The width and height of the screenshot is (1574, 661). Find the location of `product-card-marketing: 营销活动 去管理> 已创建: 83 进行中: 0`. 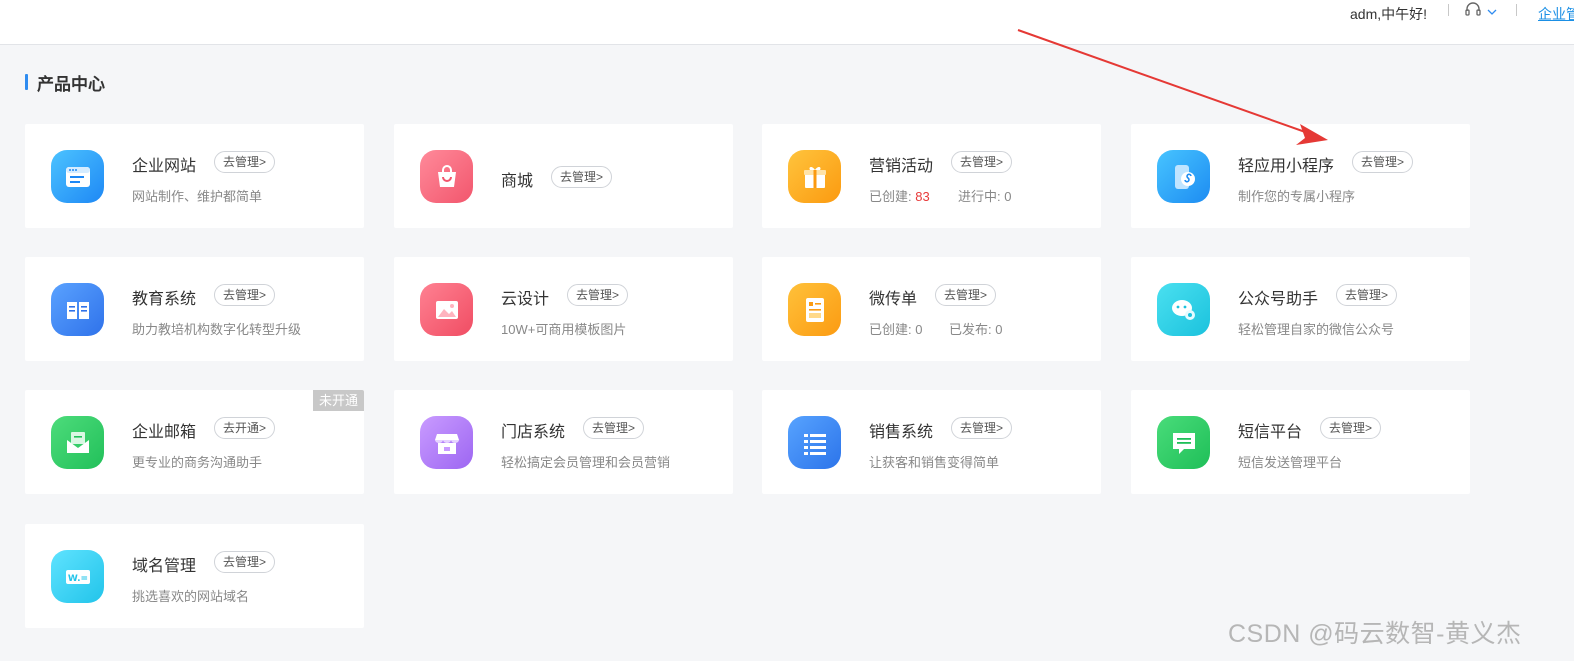

product-card-marketing: 营销活动 去管理> 已创建: 83 进行中: 0 is located at coordinates (931, 176).